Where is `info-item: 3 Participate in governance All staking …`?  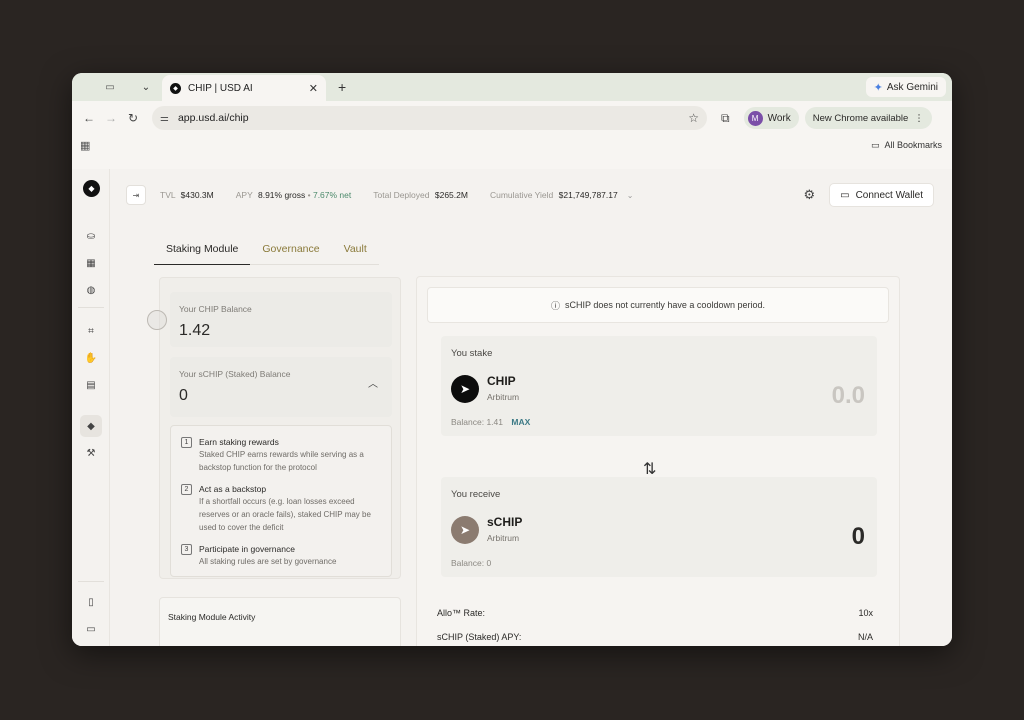 info-item: 3 Participate in governance All staking … is located at coordinates (283, 555).